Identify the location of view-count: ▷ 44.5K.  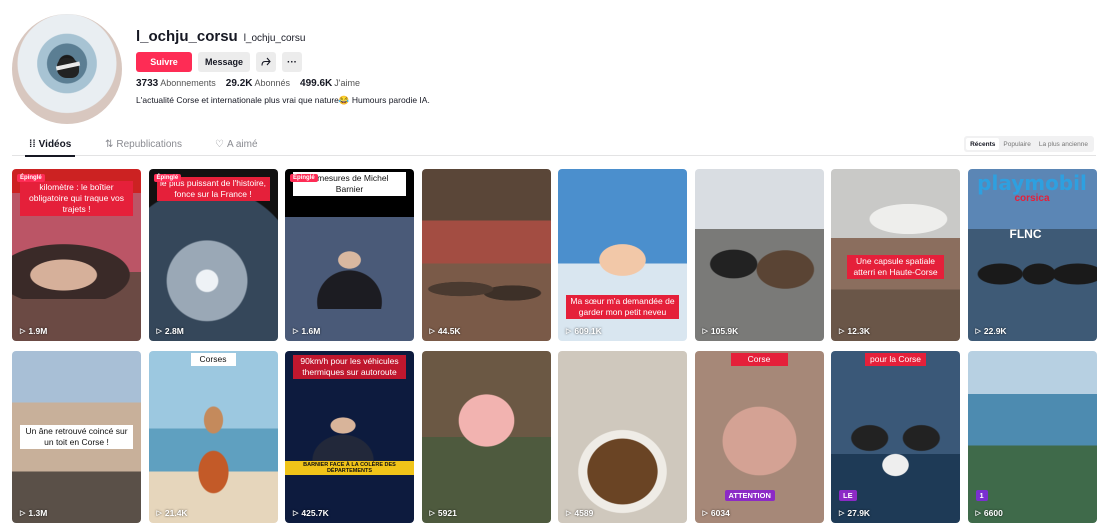
(445, 331).